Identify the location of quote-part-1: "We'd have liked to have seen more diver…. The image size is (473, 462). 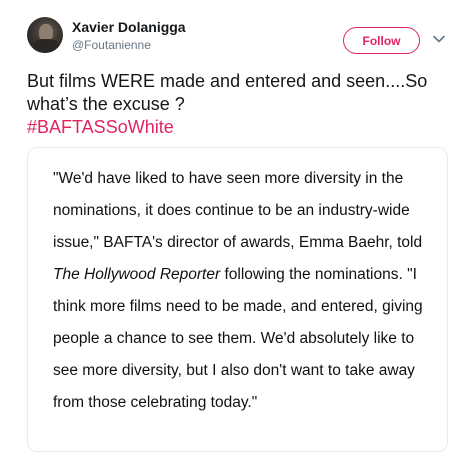
(238, 210).